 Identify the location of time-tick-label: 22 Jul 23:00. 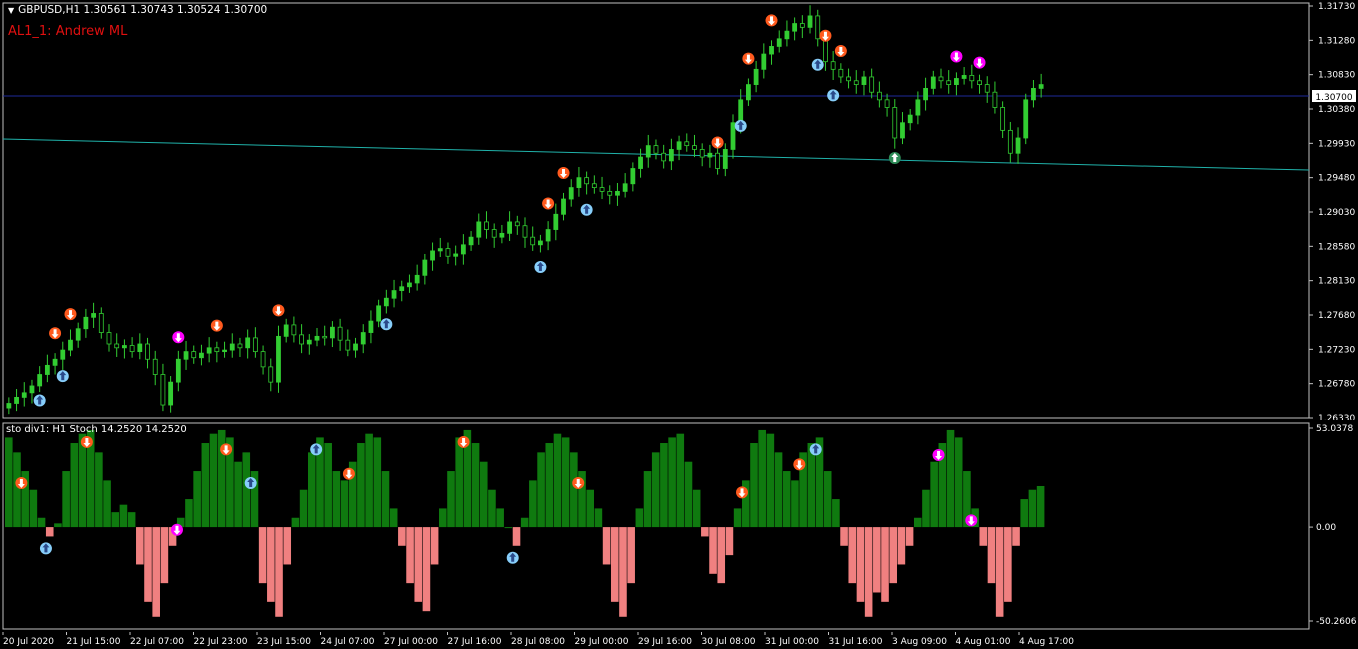
(221, 642).